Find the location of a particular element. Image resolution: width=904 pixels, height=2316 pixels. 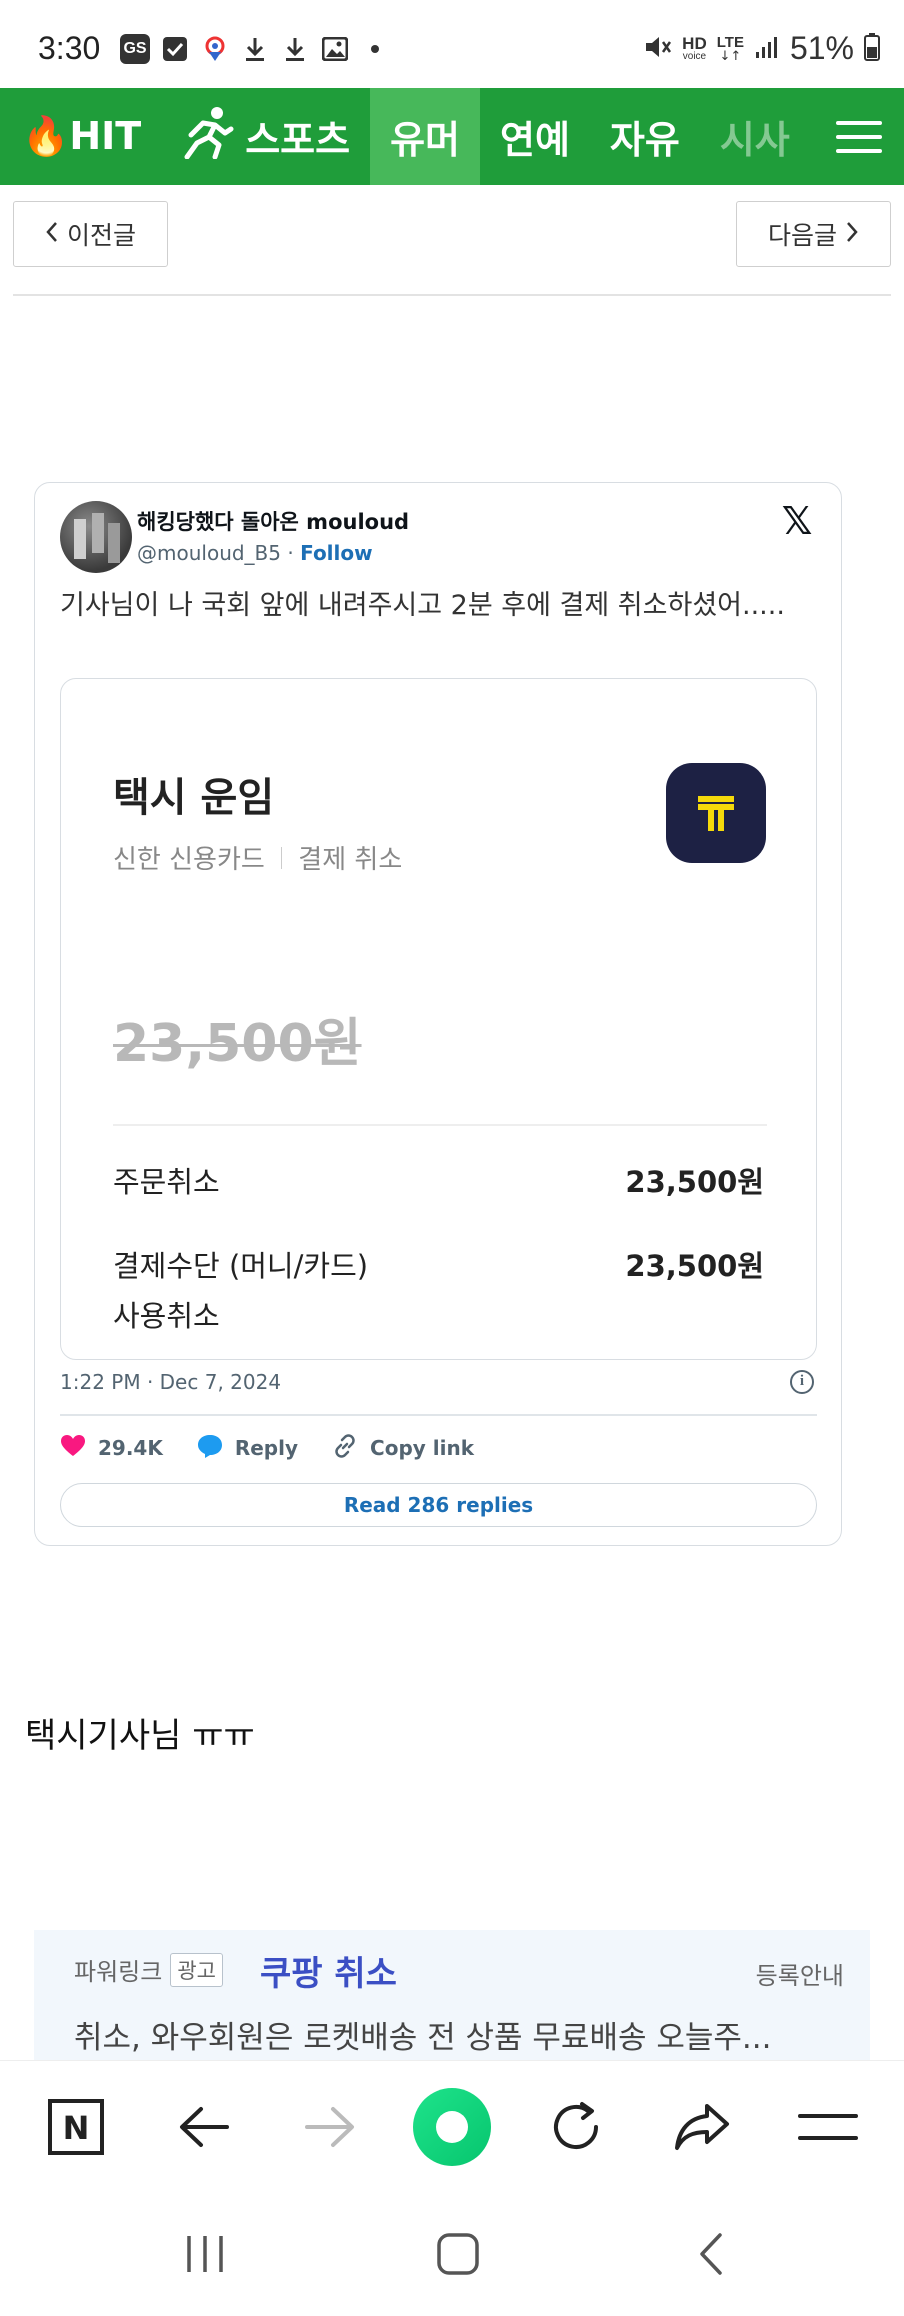

link-icon is located at coordinates (345, 1448).